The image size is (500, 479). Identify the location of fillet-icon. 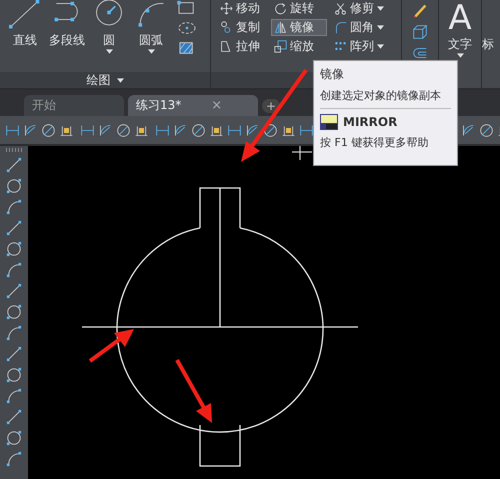
(340, 27).